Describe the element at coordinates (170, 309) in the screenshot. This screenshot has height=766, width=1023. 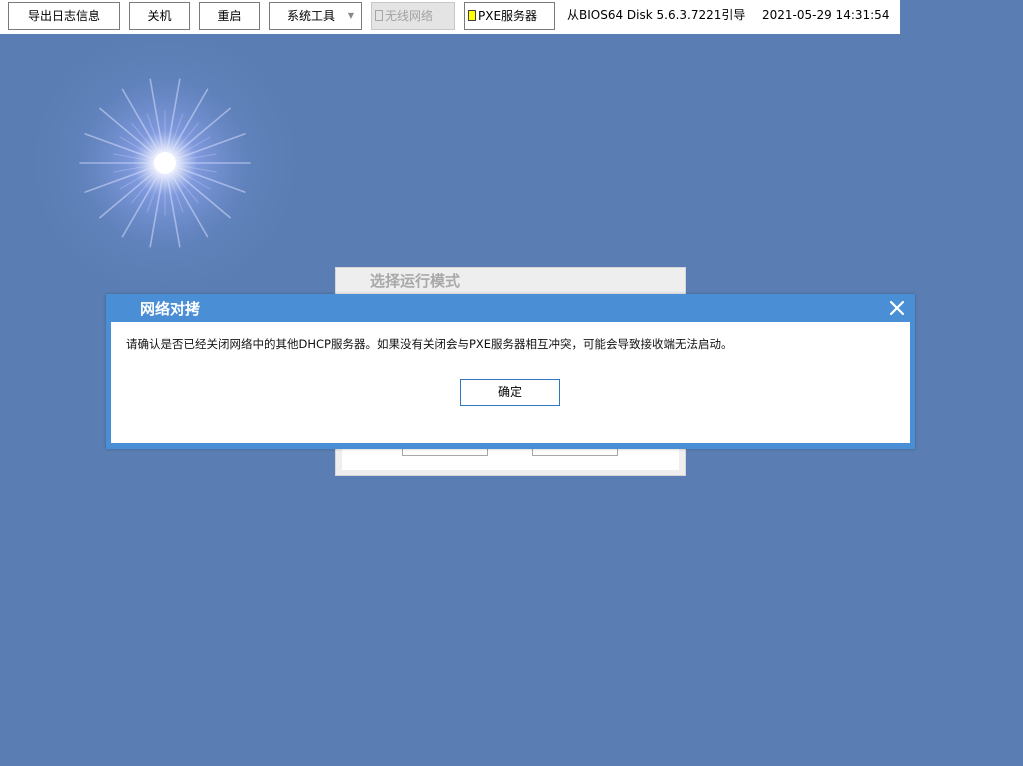
I see `dialog-title: 网络对拷` at that location.